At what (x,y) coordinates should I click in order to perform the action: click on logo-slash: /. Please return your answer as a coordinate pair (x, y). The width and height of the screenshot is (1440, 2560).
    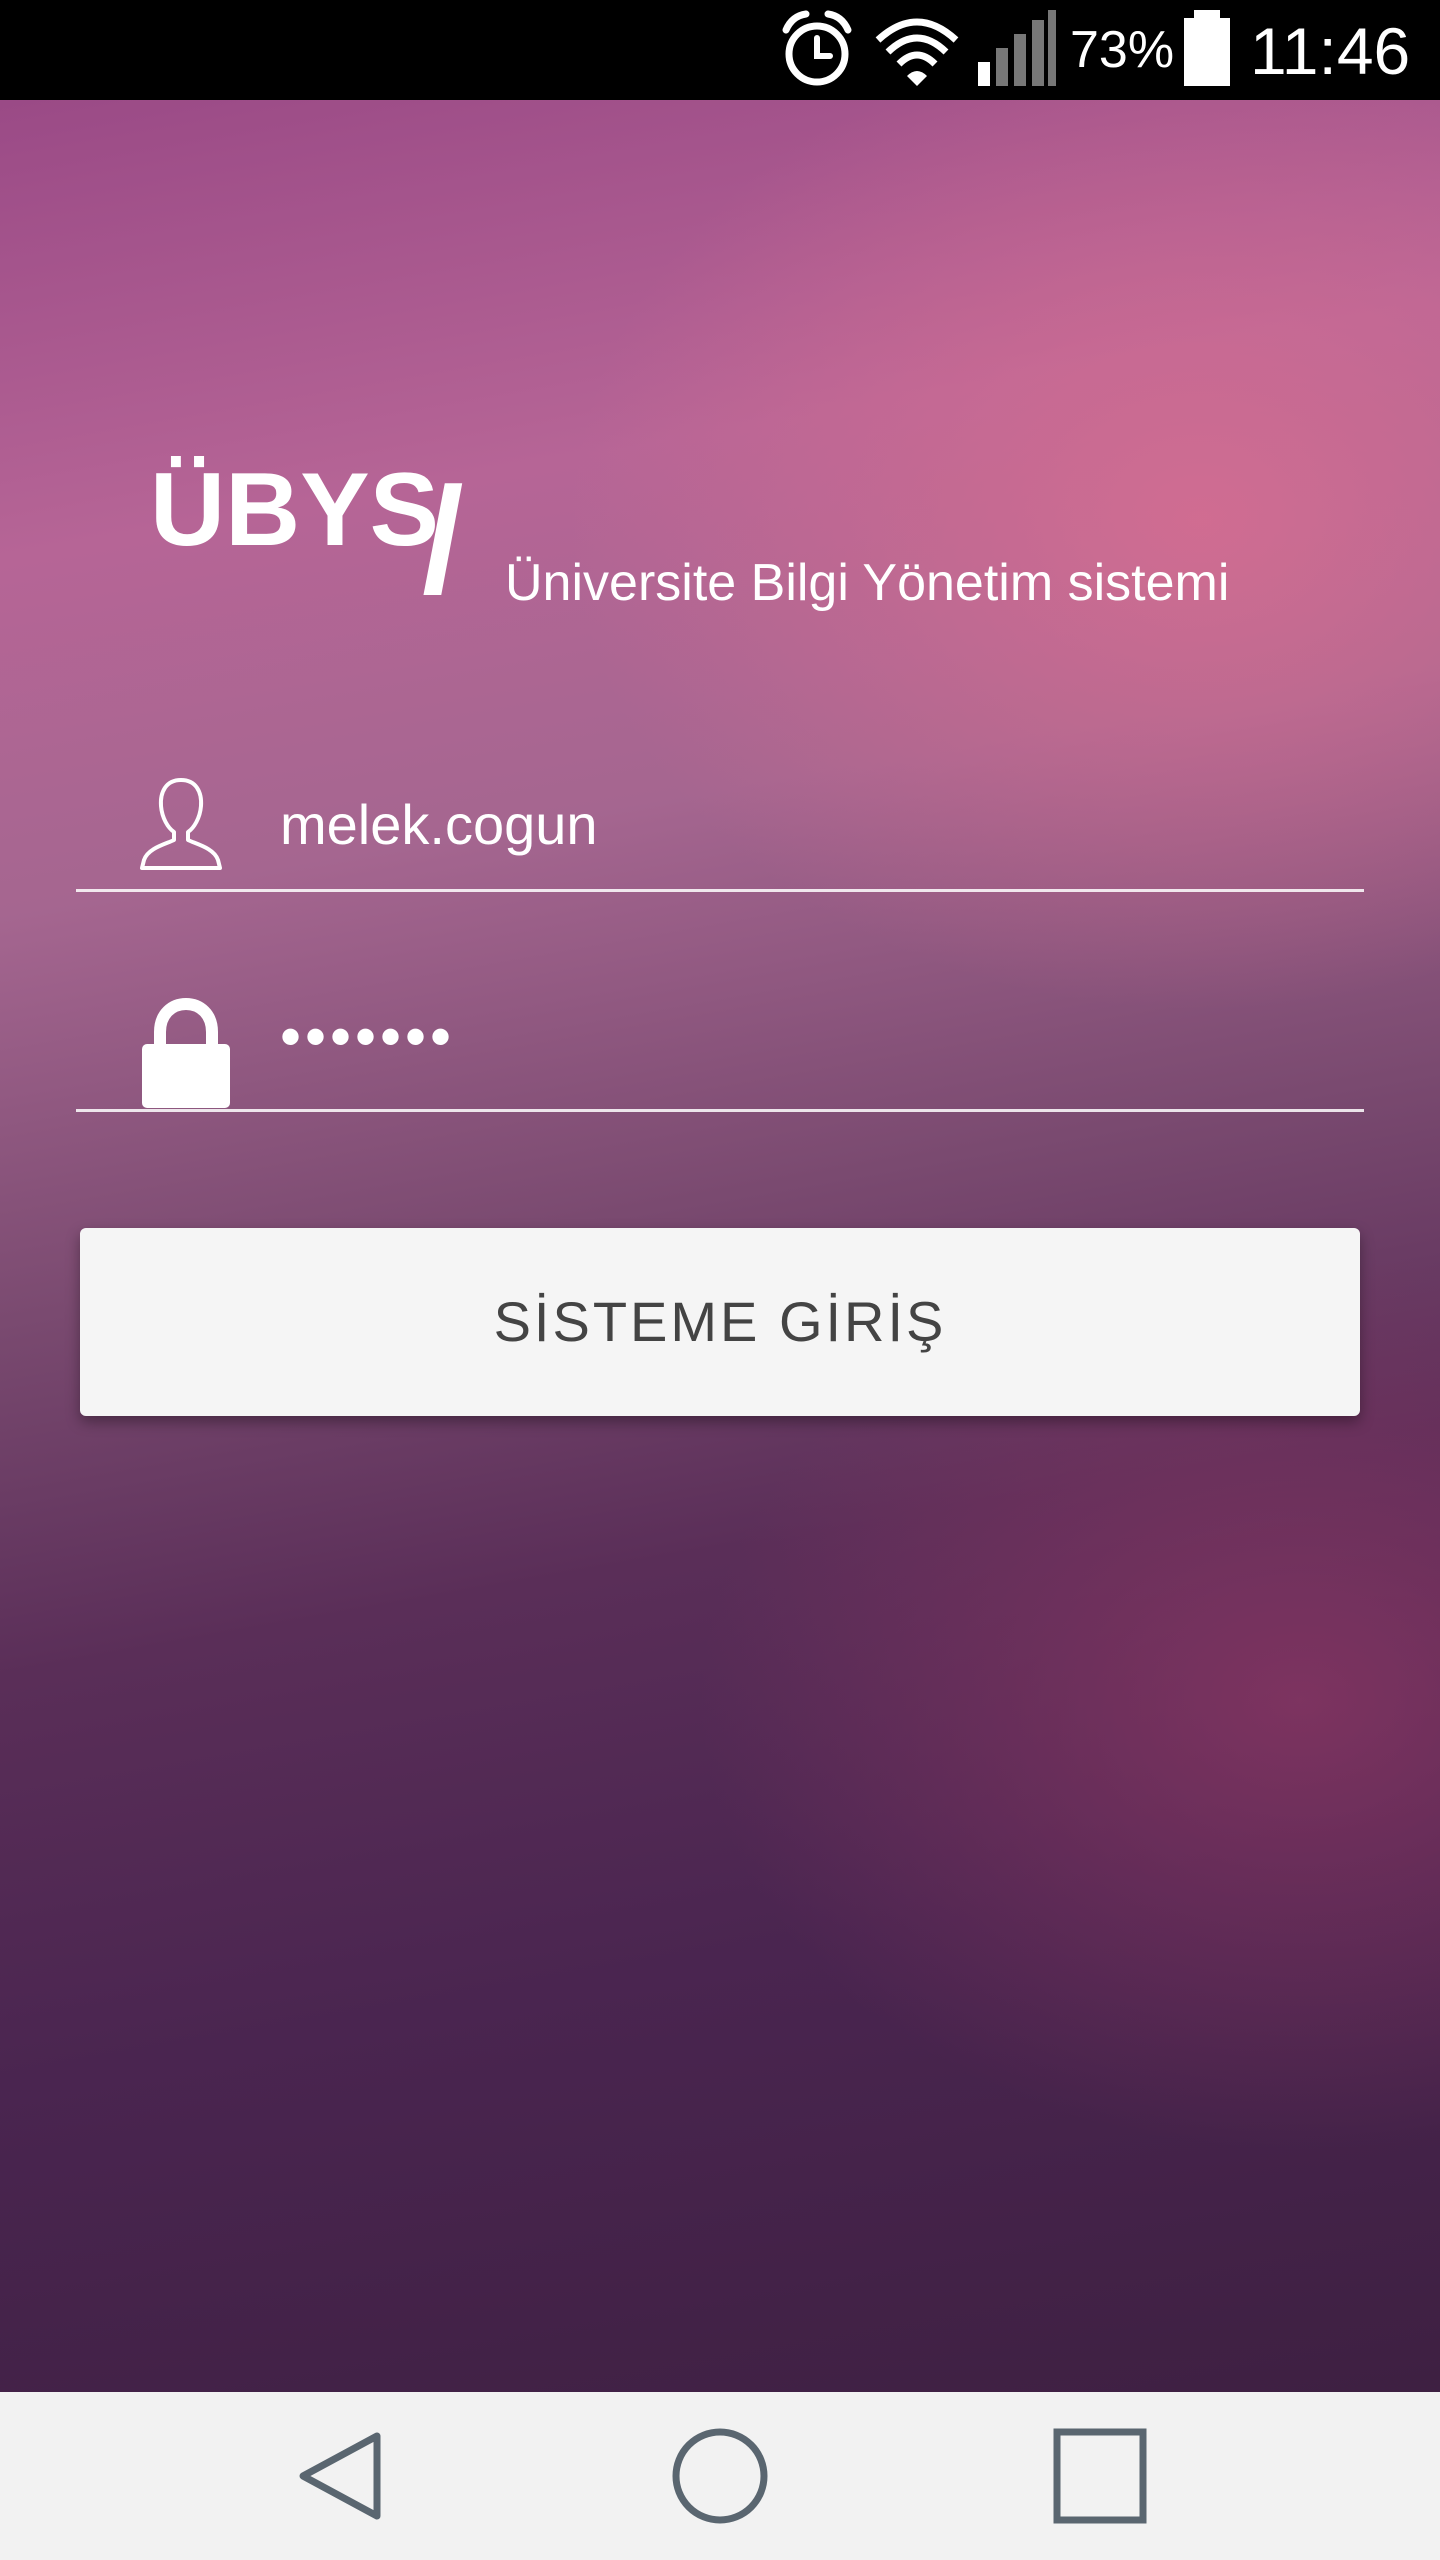
    Looking at the image, I should click on (443, 540).